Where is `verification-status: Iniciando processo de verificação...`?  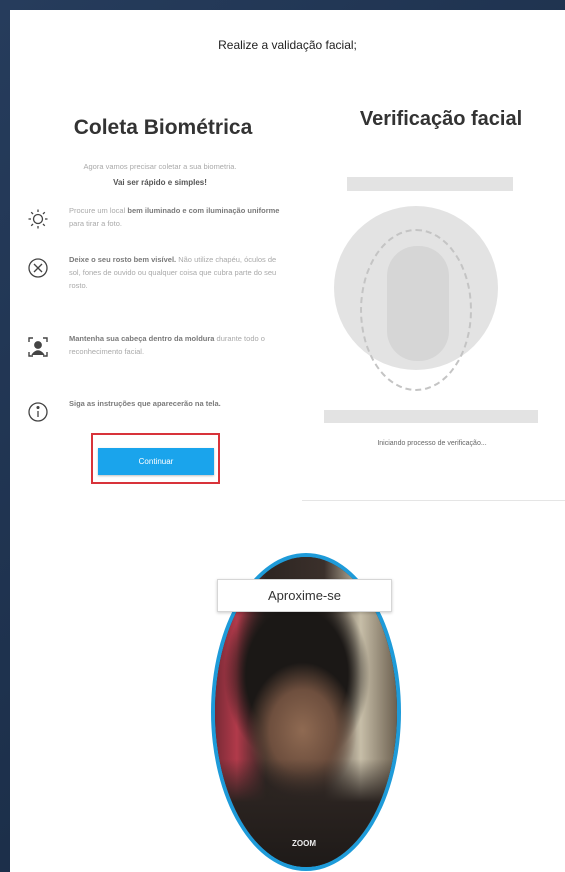
verification-status: Iniciando processo de verificação... is located at coordinates (432, 443).